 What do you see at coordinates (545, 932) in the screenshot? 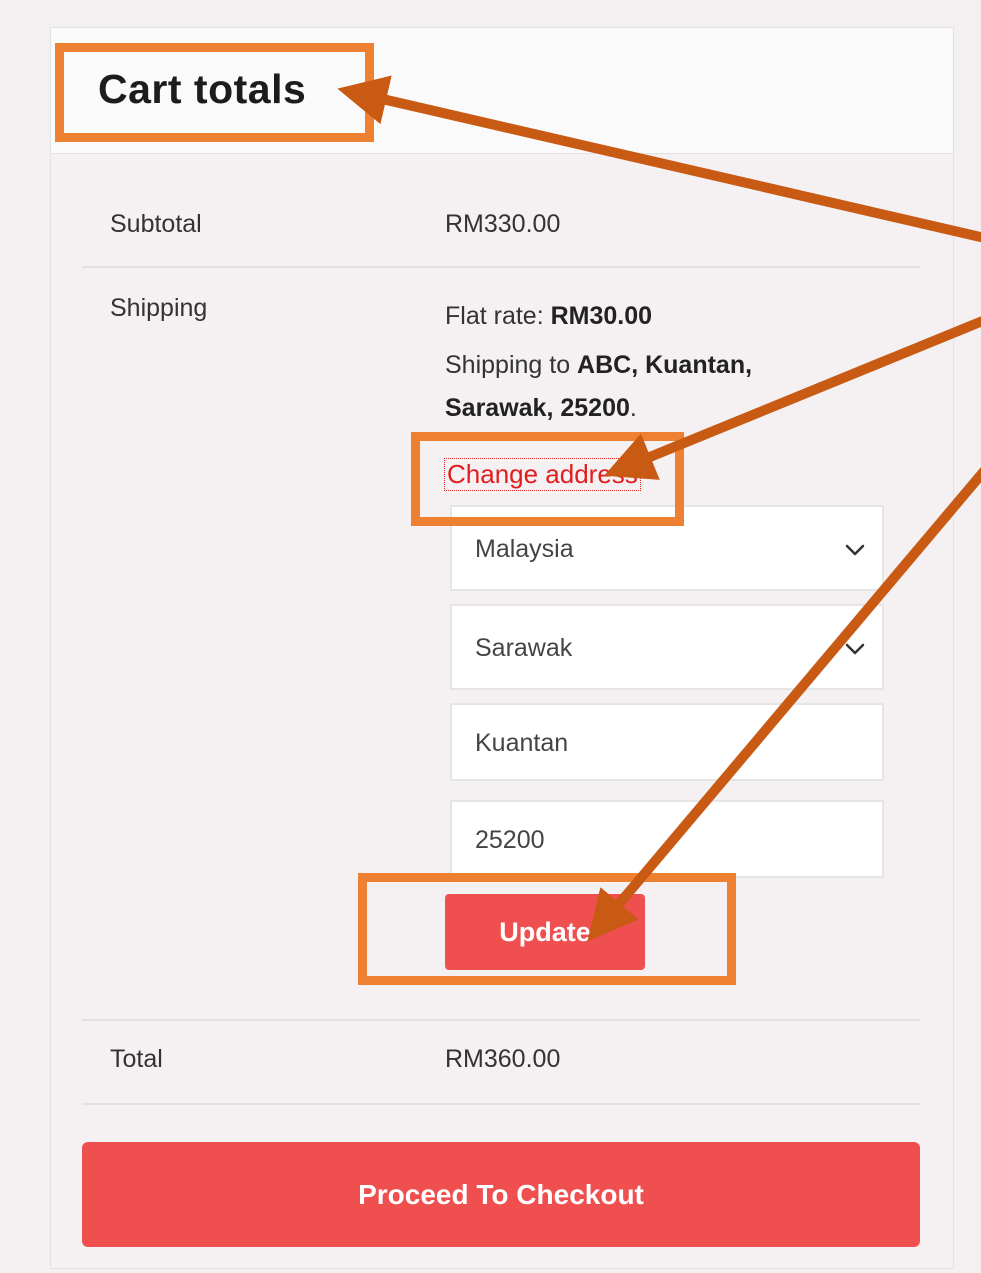
I see `update-button: Update` at bounding box center [545, 932].